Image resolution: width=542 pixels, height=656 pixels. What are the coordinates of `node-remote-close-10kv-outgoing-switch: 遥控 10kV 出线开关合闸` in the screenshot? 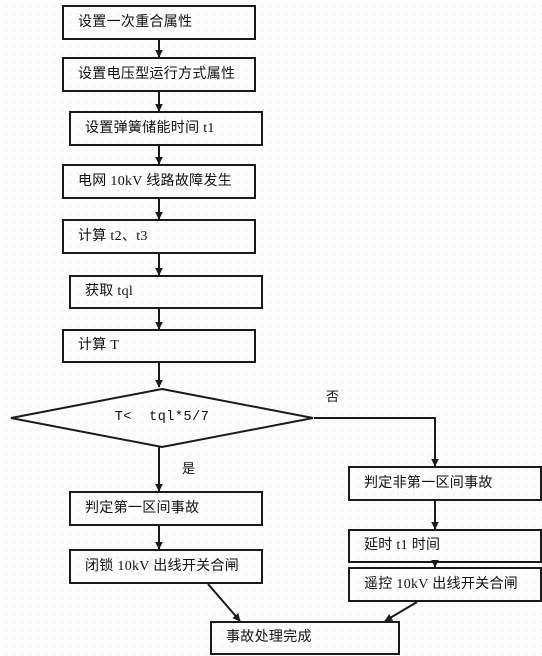 It's located at (445, 584).